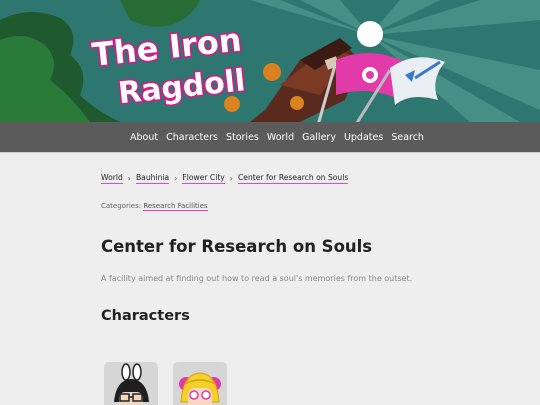 Image resolution: width=540 pixels, height=405 pixels. I want to click on breadcrumb-current-page: Center for Research on Souls, so click(293, 178).